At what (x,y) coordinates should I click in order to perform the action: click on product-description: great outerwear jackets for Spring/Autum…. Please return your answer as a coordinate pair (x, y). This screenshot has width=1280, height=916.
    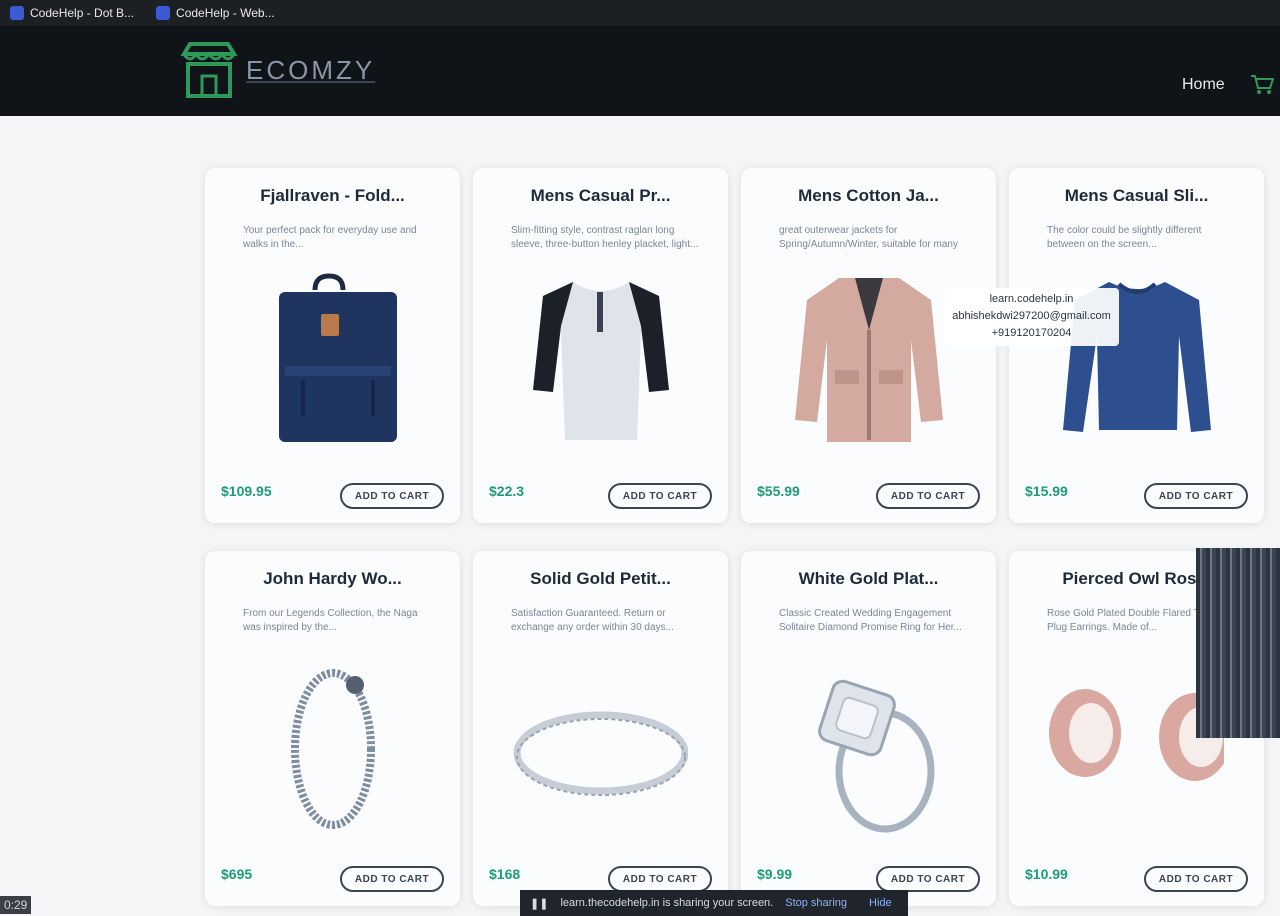
    Looking at the image, I should click on (868, 239).